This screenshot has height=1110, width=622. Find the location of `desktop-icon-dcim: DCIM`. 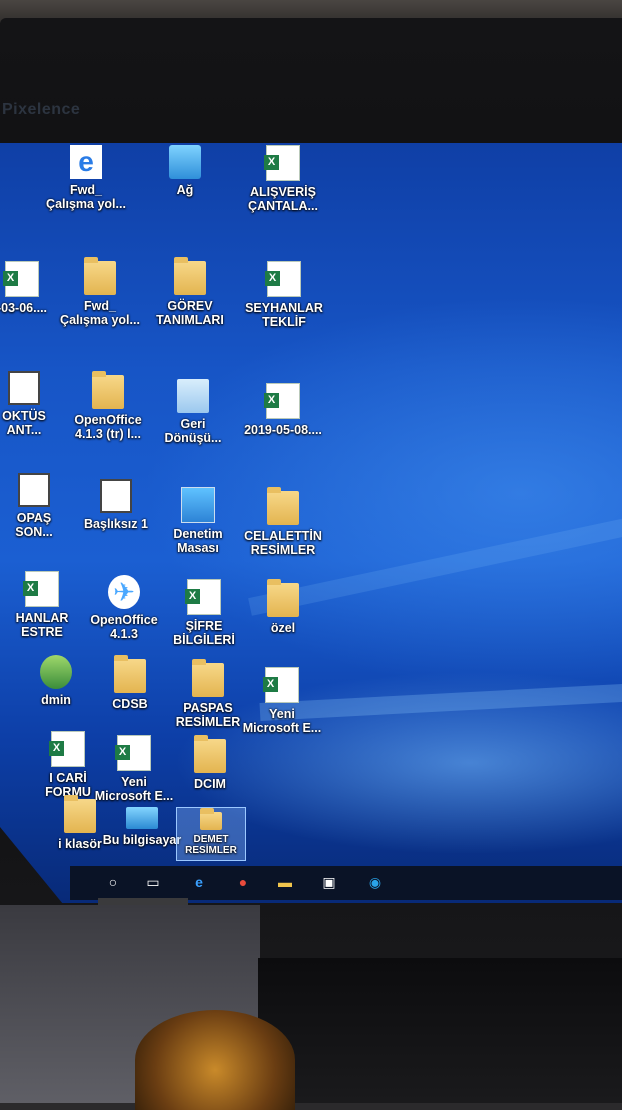

desktop-icon-dcim: DCIM is located at coordinates (210, 763).